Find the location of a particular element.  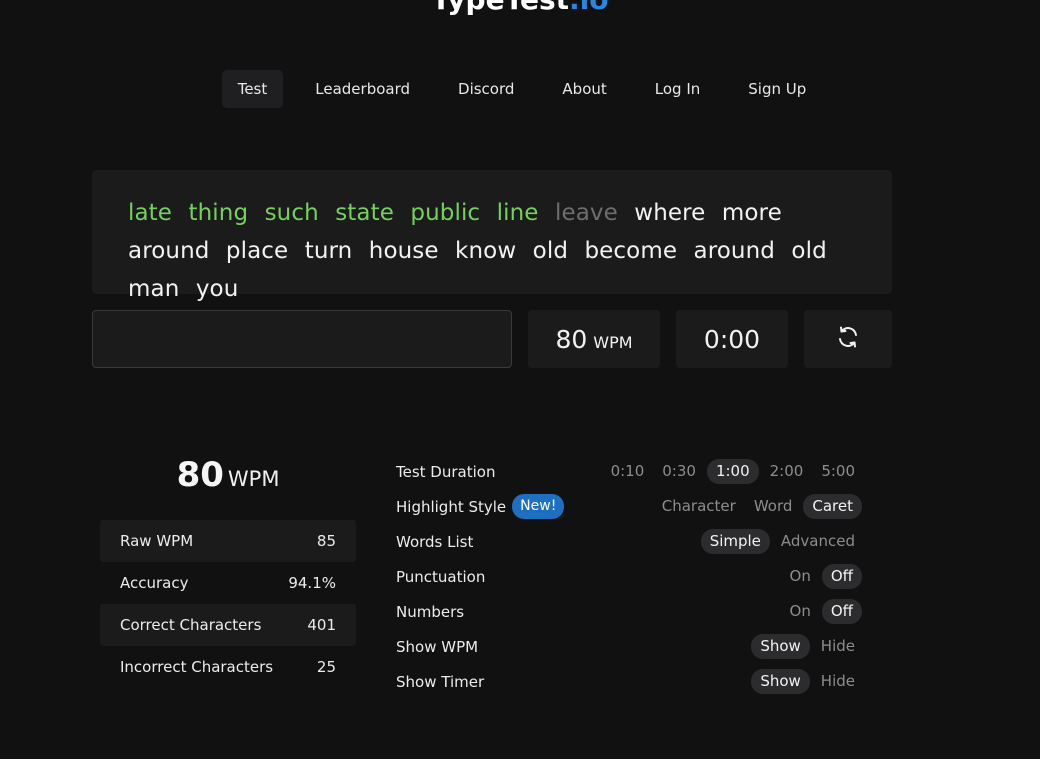

highlight-style-options: Character Word Caret is located at coordinates (758, 506).